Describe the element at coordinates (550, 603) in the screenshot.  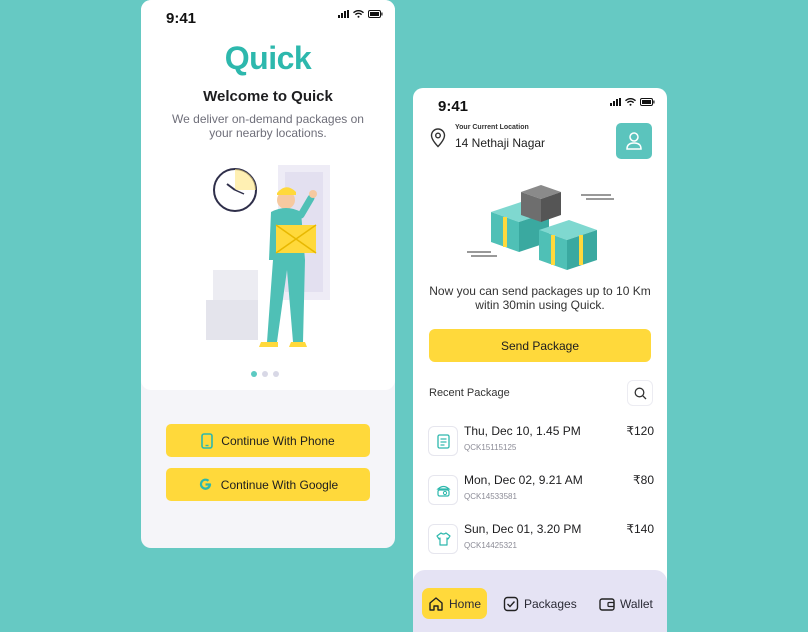
I see `tab-packages-label: Packages` at that location.